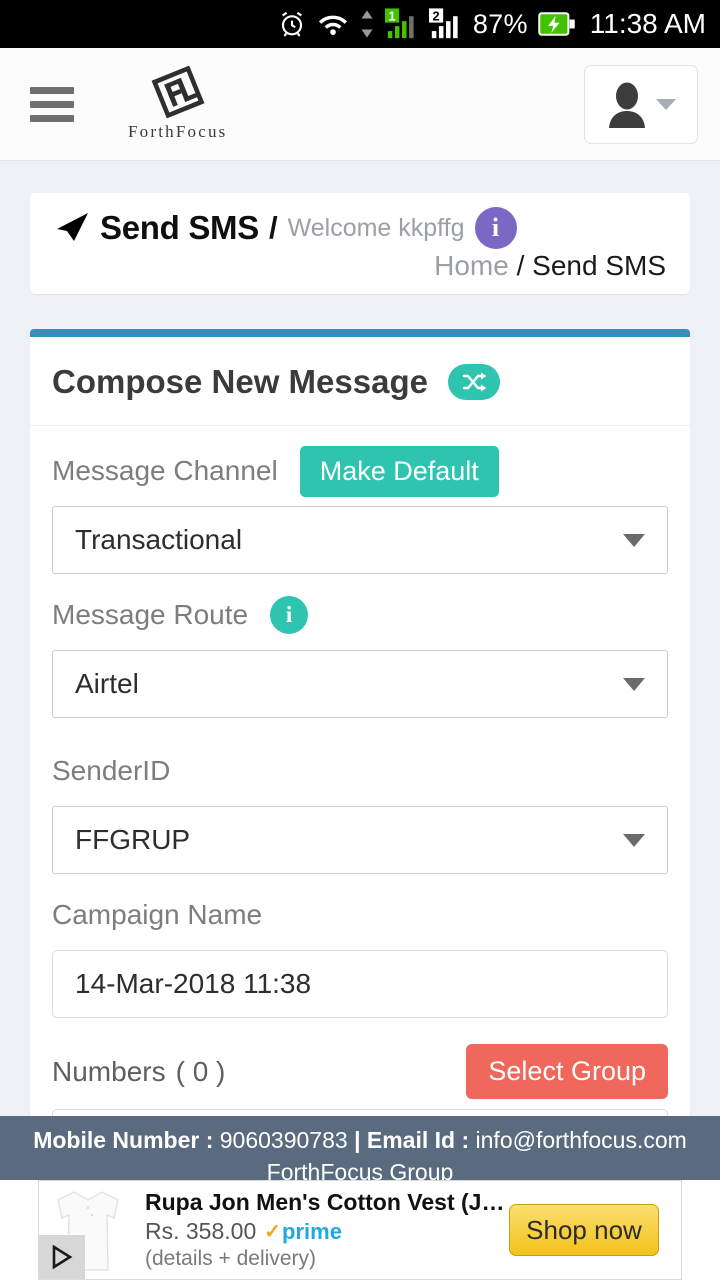  I want to click on sender-id-label: SenderID, so click(111, 770).